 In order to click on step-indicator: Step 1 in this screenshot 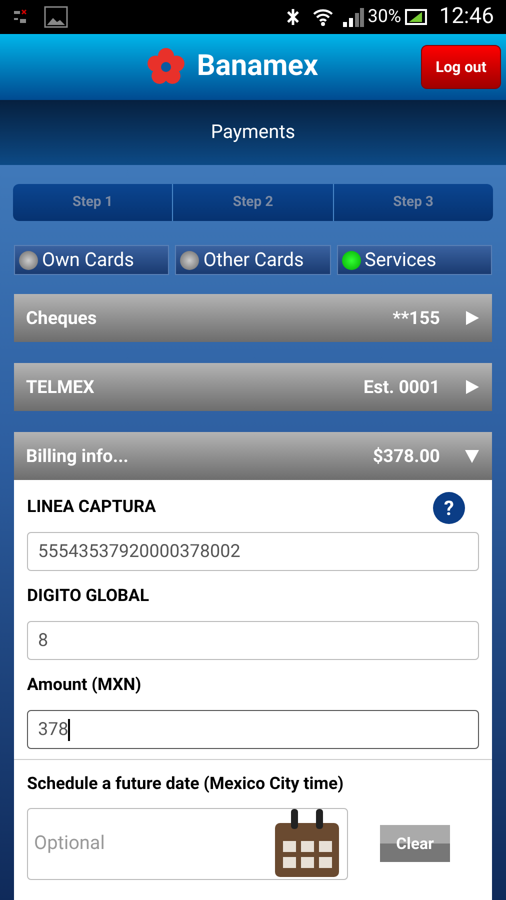, I will do `click(92, 202)`.